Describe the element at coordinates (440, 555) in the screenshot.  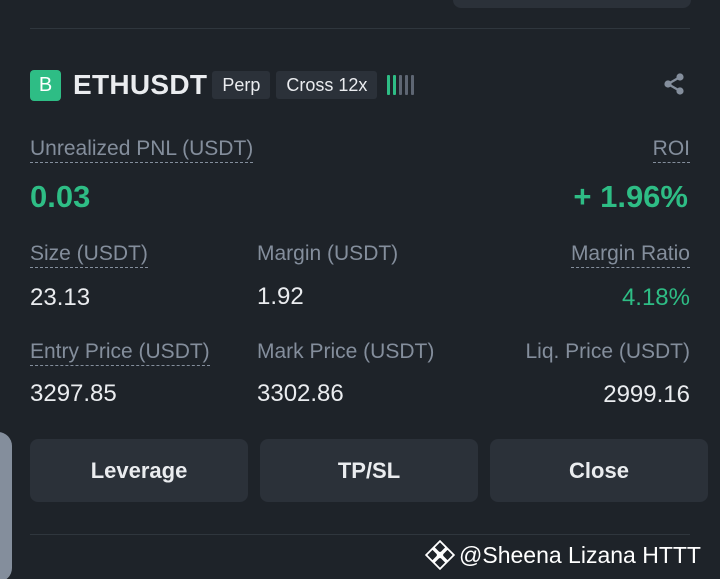
I see `binance-logo-icon` at that location.